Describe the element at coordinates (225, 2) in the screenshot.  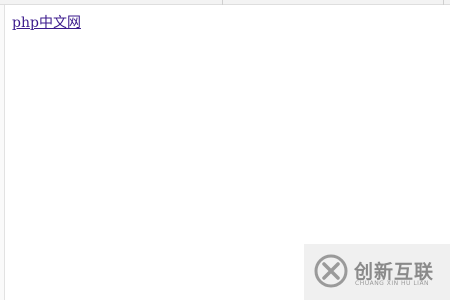
I see `top-toolbar-edge` at that location.